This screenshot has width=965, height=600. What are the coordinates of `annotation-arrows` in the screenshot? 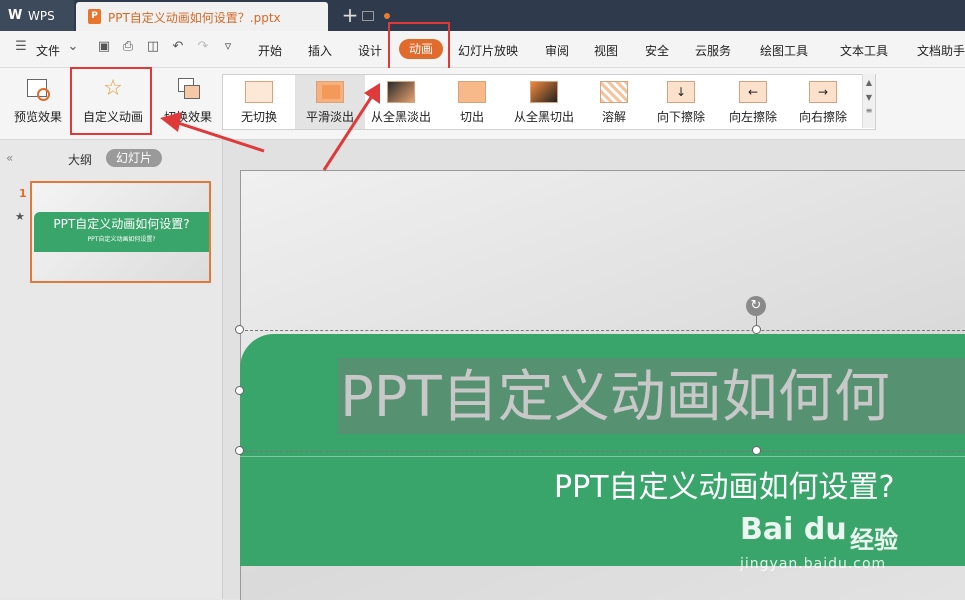 It's located at (270, 127).